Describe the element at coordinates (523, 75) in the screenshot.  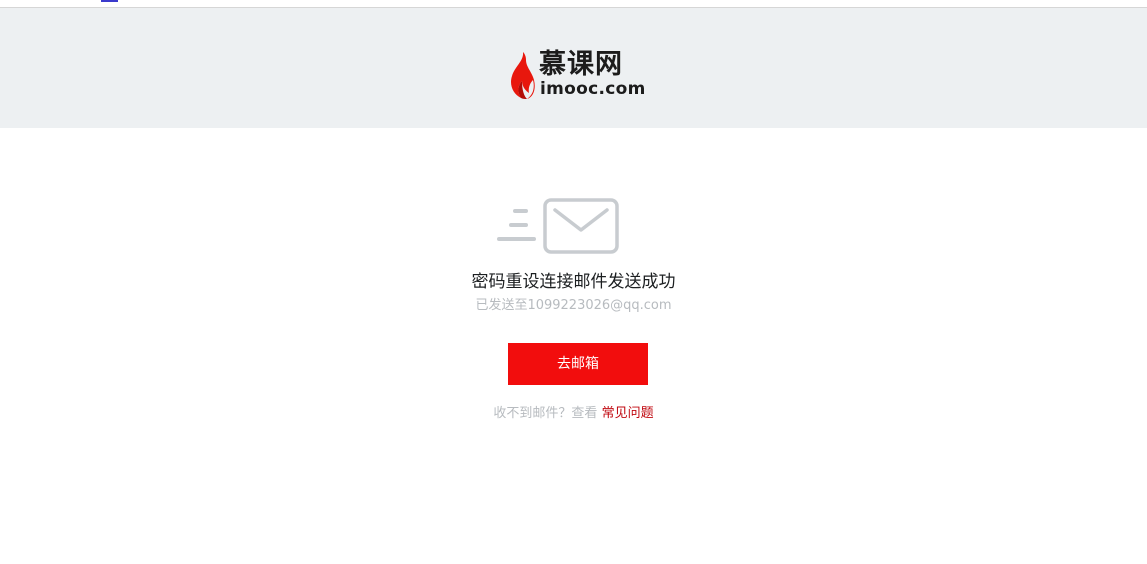
I see `flame-logo-icon` at that location.